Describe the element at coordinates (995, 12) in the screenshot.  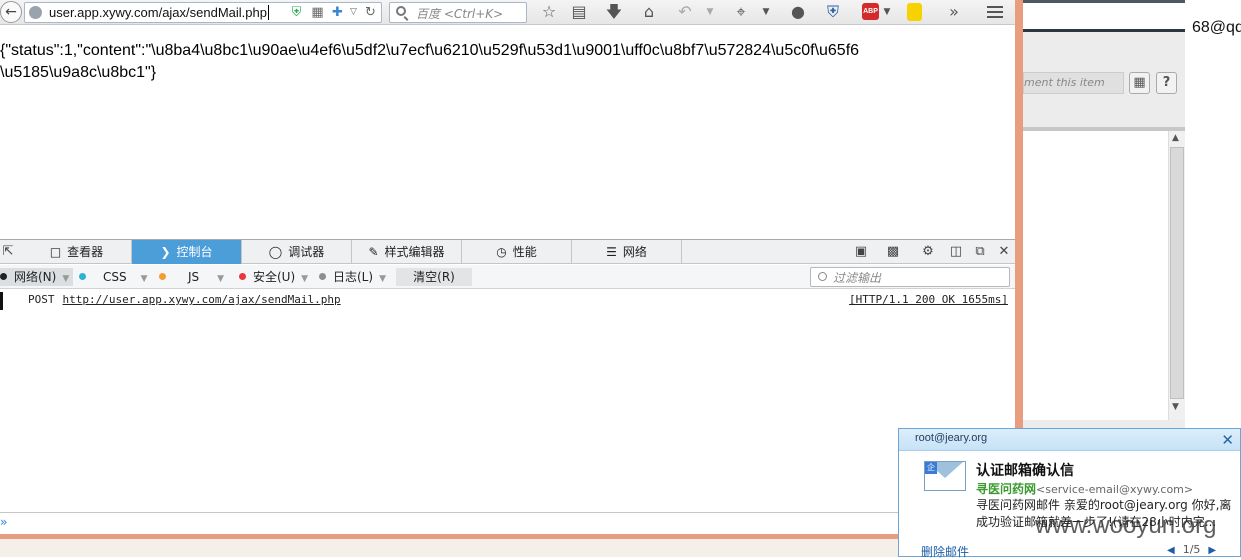
I see `hamburger-menu-icon` at that location.